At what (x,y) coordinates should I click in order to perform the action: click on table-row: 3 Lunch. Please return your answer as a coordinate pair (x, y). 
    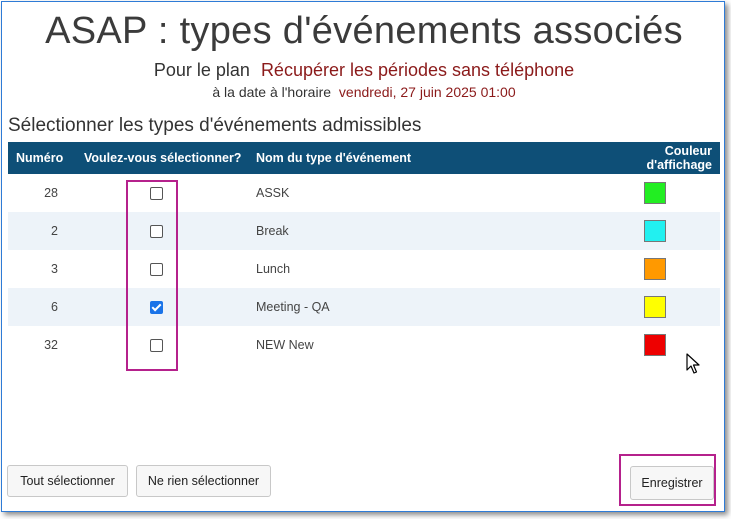
    Looking at the image, I should click on (364, 269).